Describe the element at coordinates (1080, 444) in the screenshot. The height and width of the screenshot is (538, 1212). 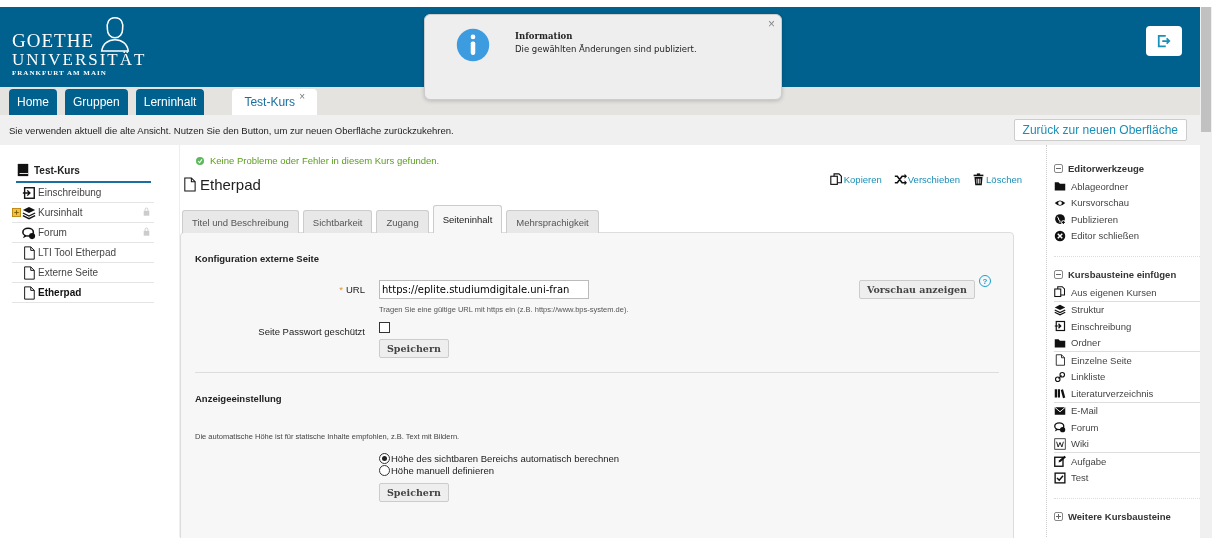
I see `tool-item: Wiki` at that location.